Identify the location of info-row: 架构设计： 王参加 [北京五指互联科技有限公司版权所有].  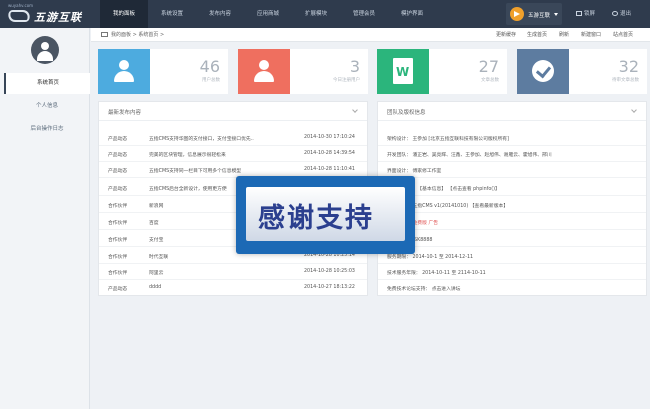
(512, 138).